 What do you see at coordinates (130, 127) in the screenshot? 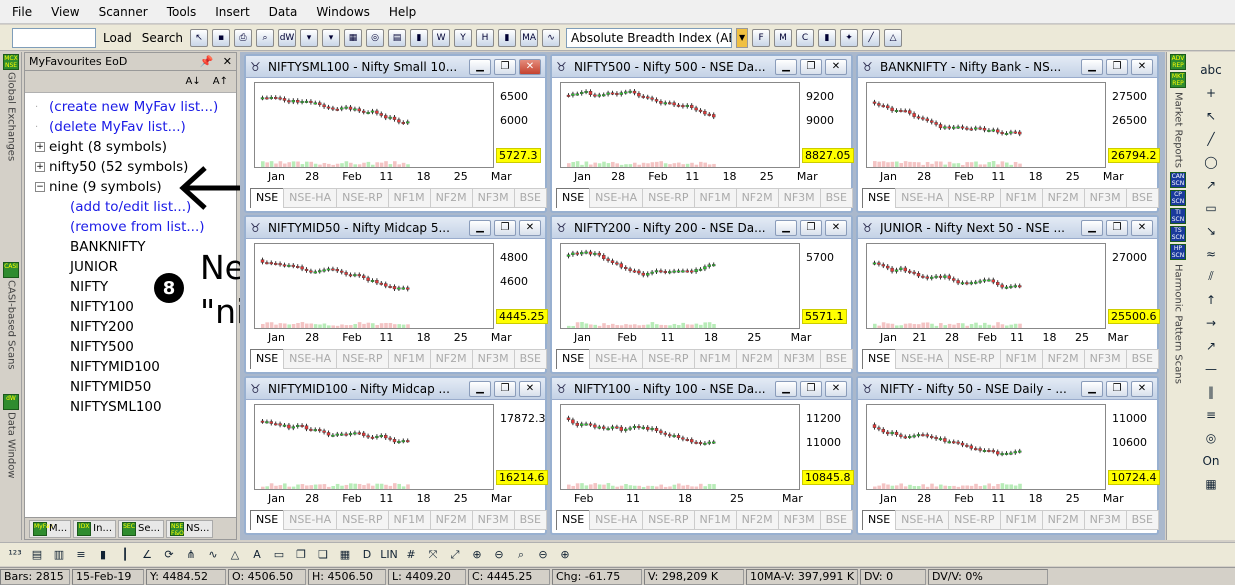
I see `tree-link: · (delete MyFav list...)` at bounding box center [130, 127].